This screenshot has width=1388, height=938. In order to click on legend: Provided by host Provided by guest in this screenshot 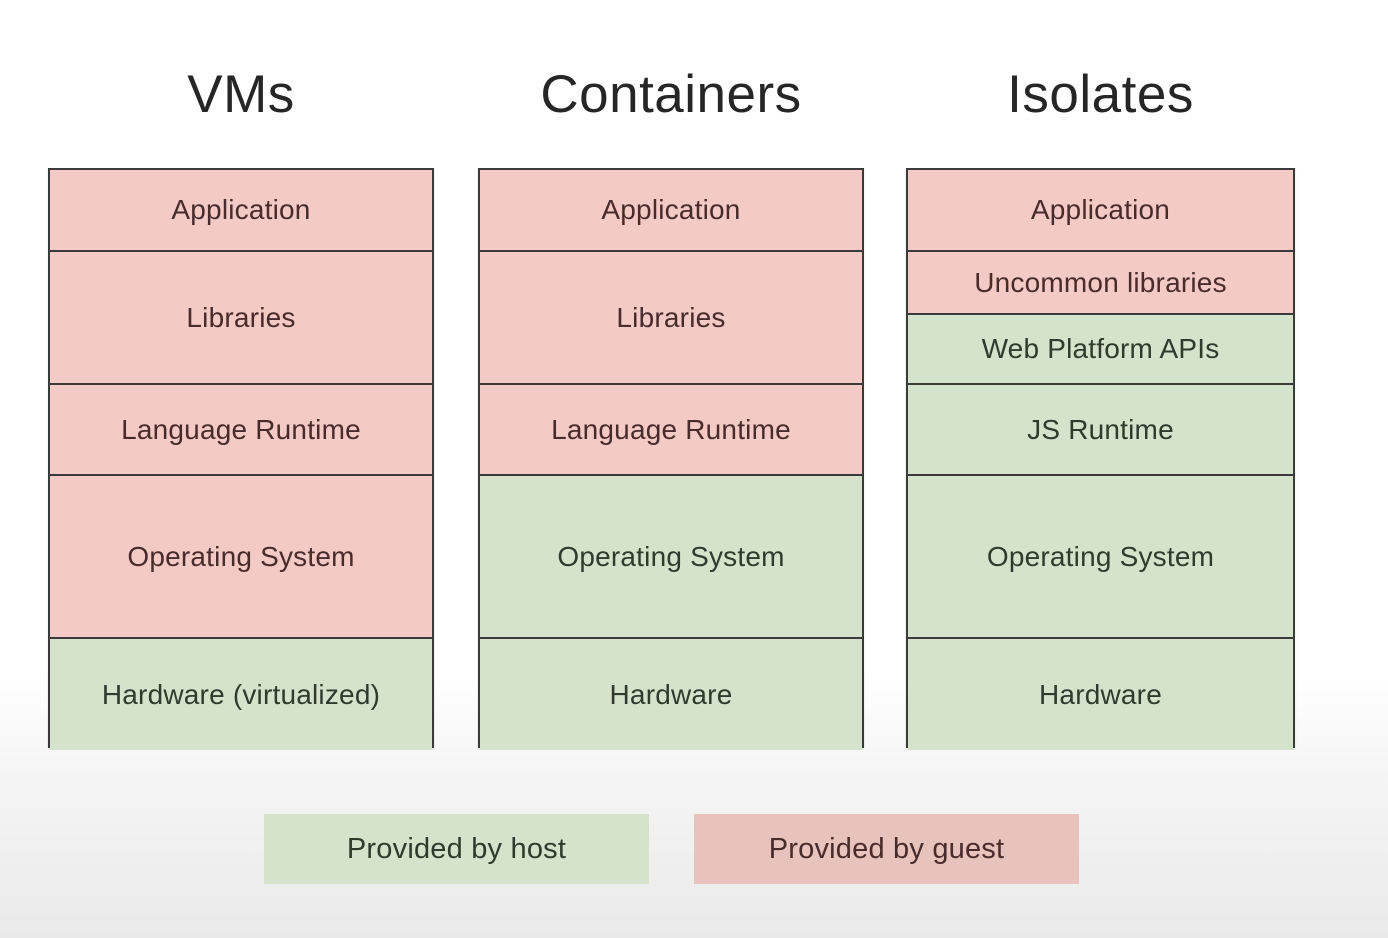, I will do `click(694, 849)`.